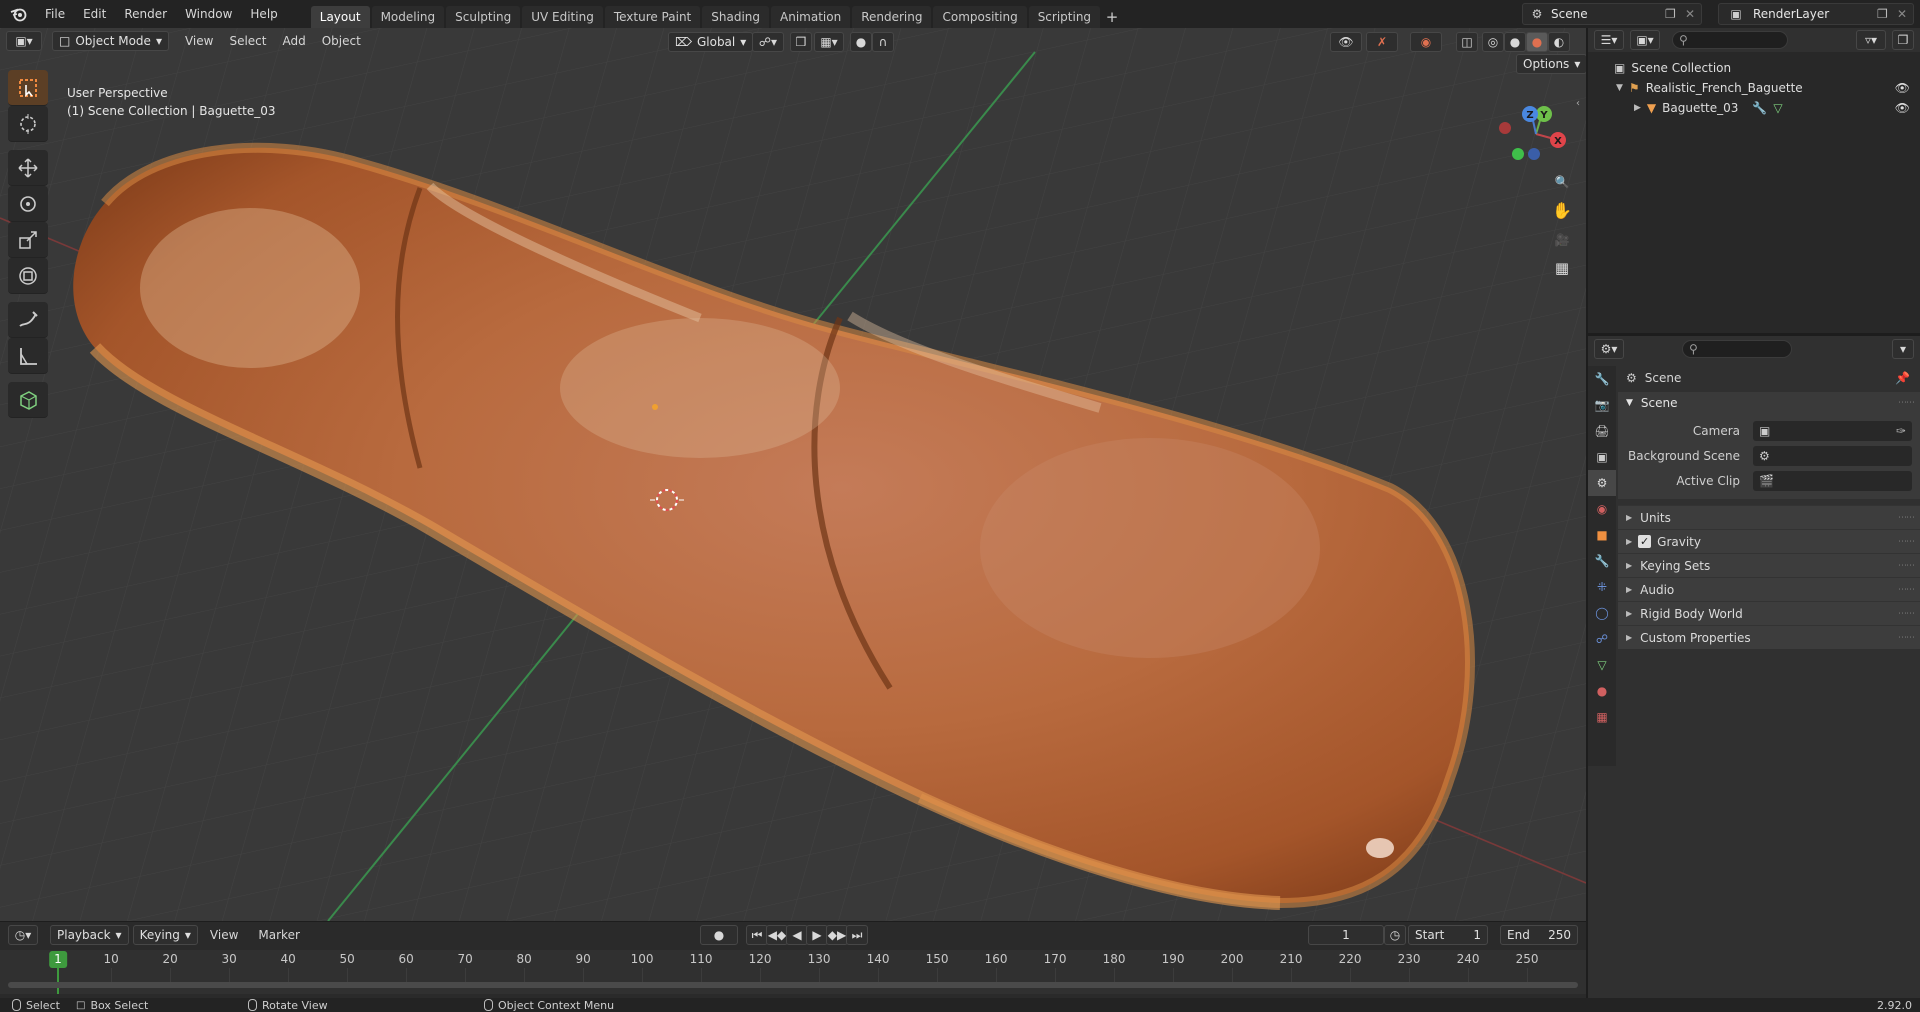 This screenshot has height=1012, width=1920. I want to click on menu-marker: Marker, so click(278, 935).